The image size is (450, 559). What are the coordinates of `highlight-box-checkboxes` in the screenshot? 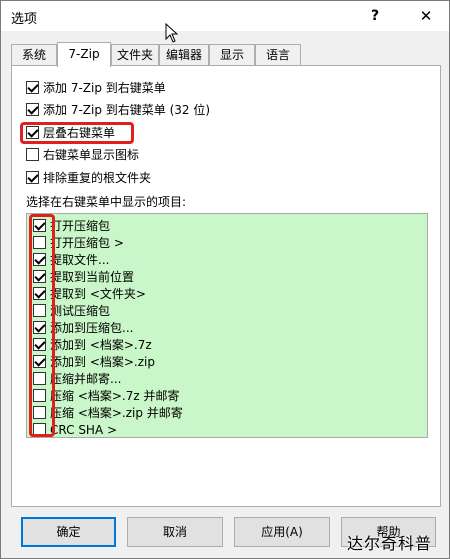 It's located at (42, 325).